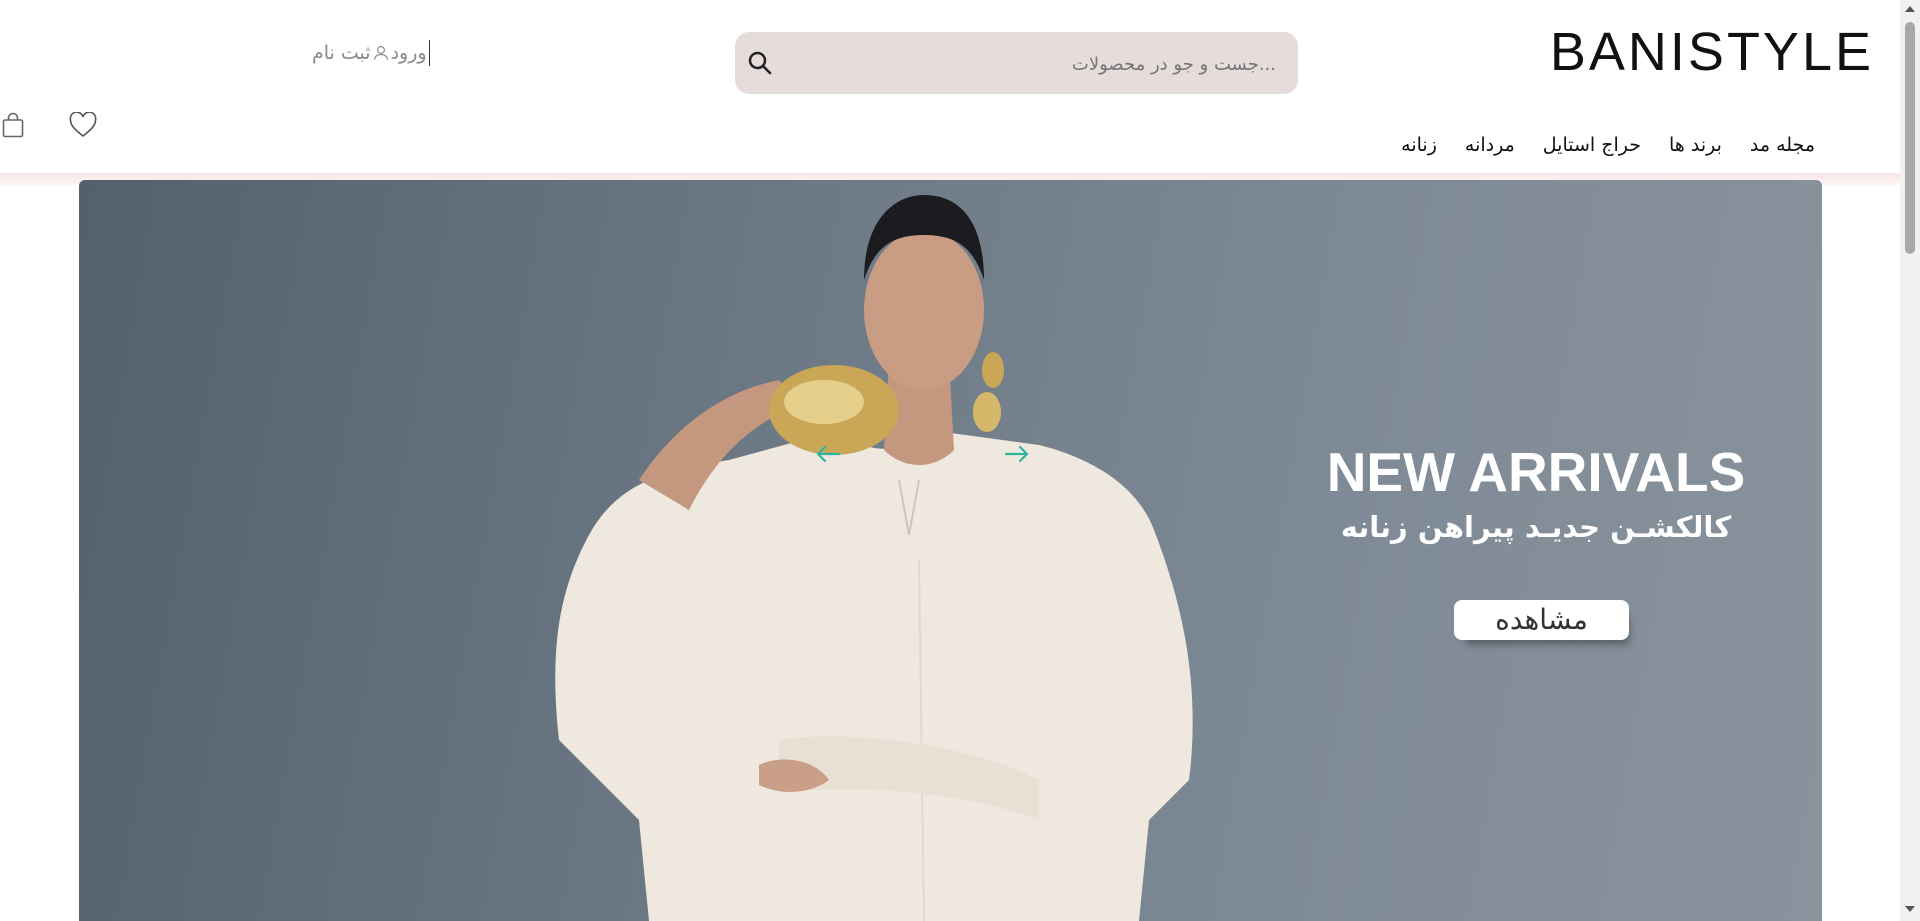 This screenshot has width=1920, height=921. I want to click on nav-item-style-sale: حراج استایل, so click(1592, 145).